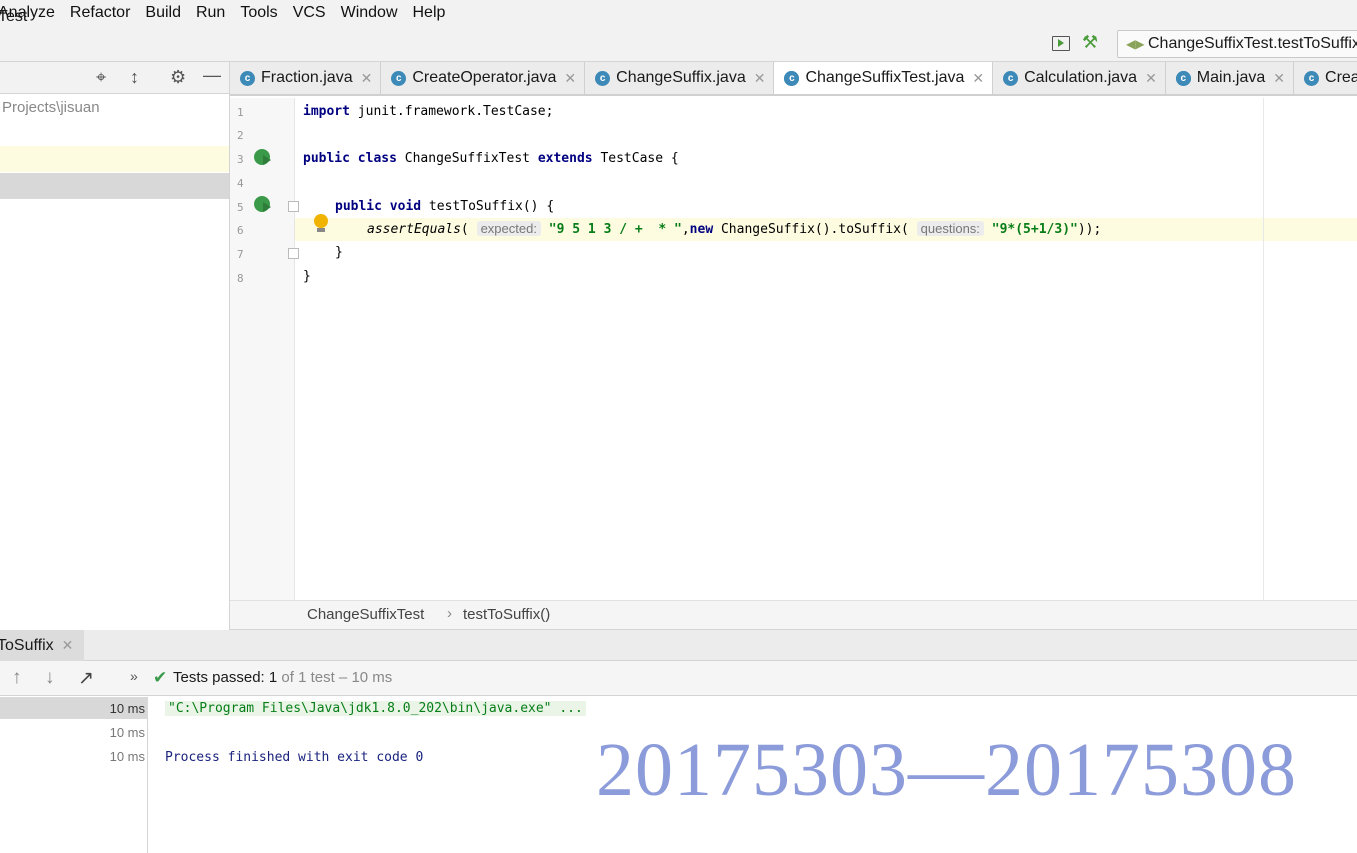 The image size is (1357, 853). I want to click on tab-creat-truncated: c Creat, so click(1325, 78).